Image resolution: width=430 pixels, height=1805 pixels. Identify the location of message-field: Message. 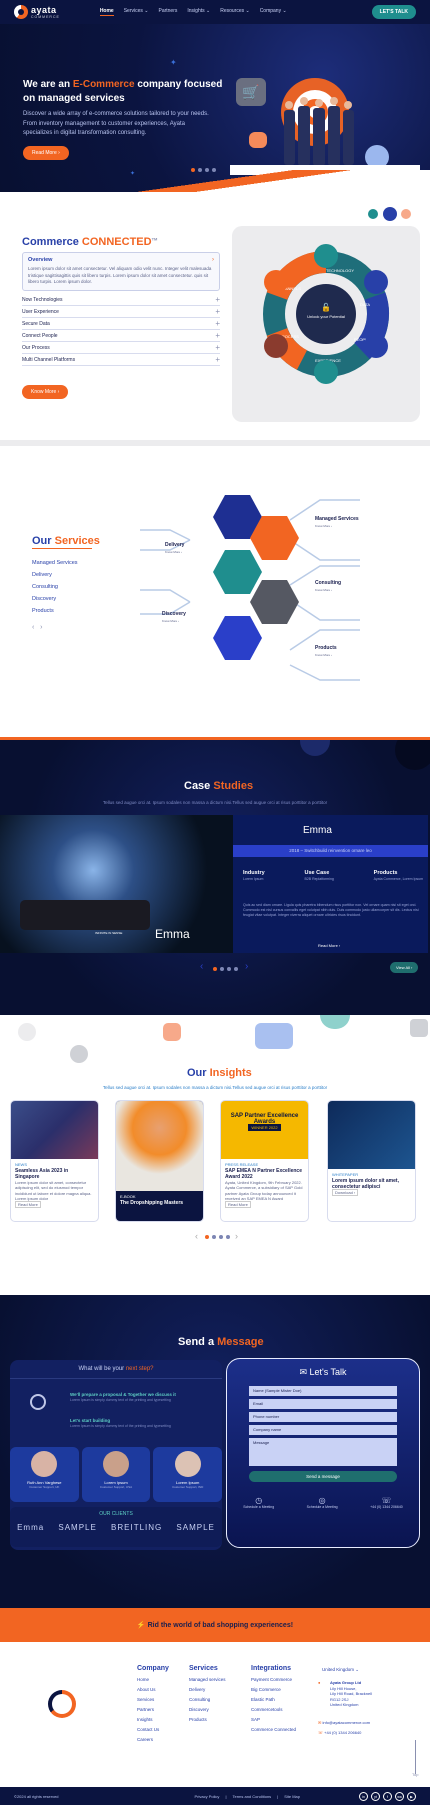
(323, 1452).